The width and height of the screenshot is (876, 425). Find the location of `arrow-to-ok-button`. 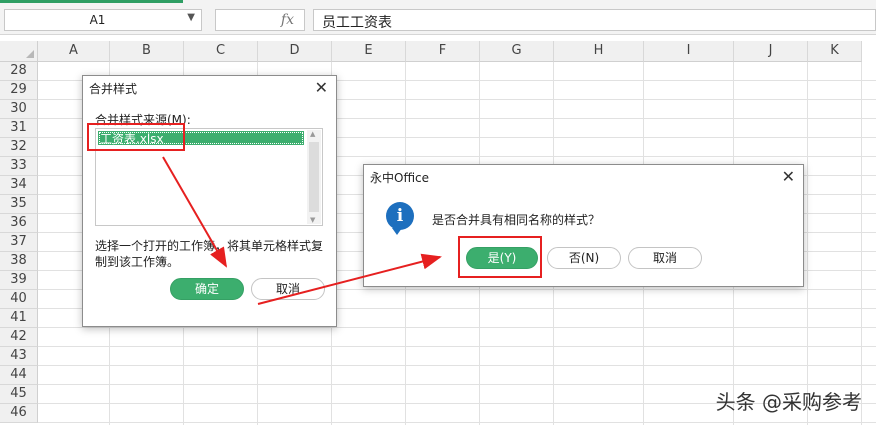

arrow-to-ok-button is located at coordinates (195, 212).